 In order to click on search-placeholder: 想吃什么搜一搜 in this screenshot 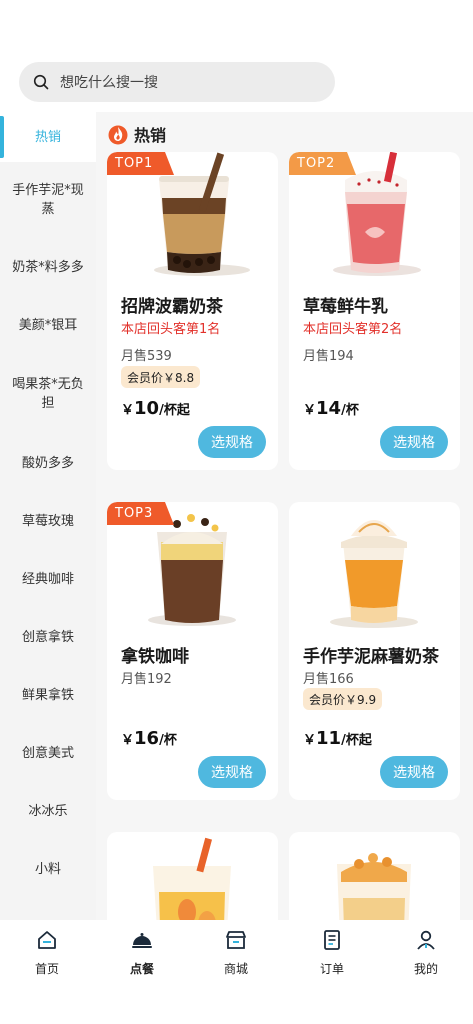, I will do `click(109, 83)`.